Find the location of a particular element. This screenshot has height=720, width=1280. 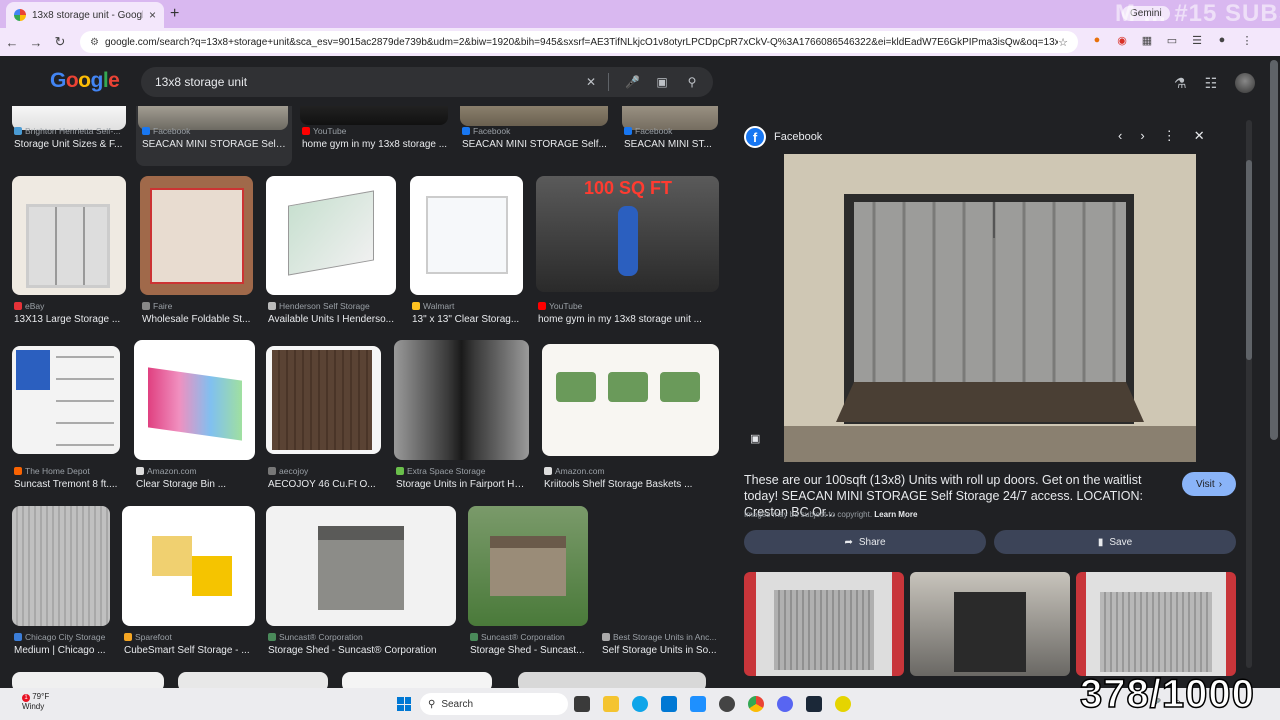

chrome-icon is located at coordinates (756, 704).